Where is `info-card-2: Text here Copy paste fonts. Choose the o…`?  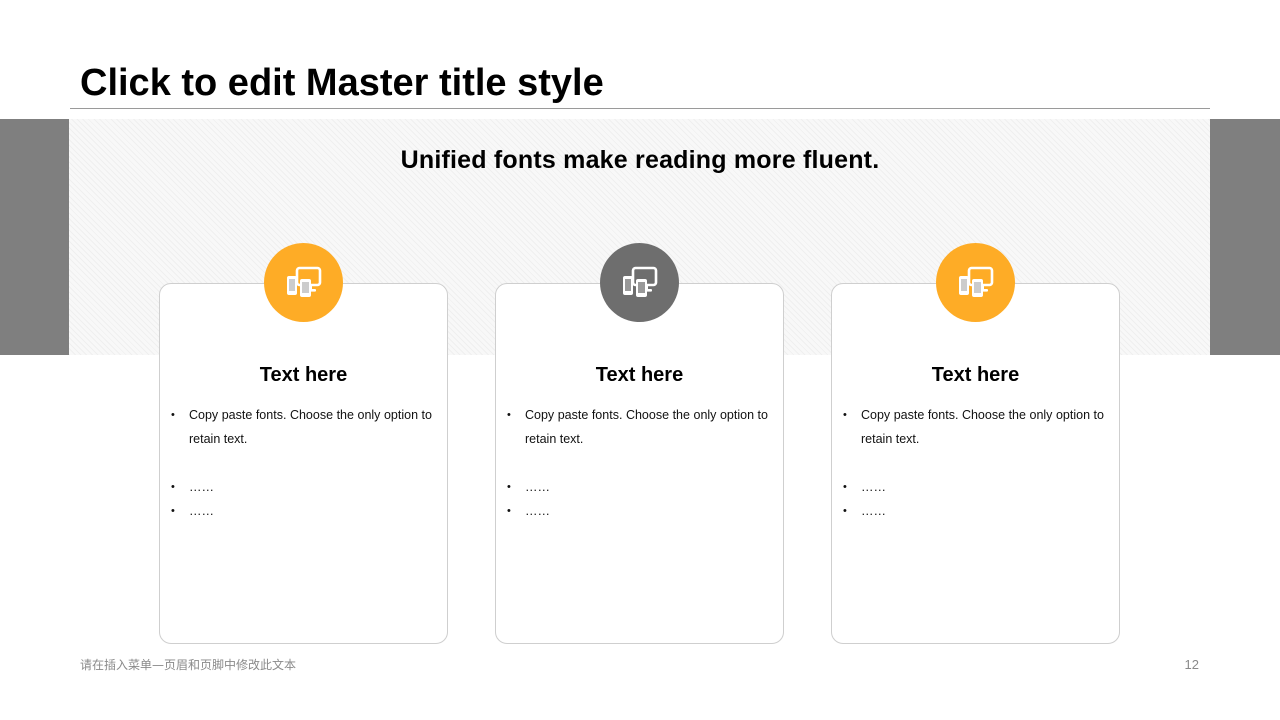
info-card-2: Text here Copy paste fonts. Choose the o… is located at coordinates (639, 463).